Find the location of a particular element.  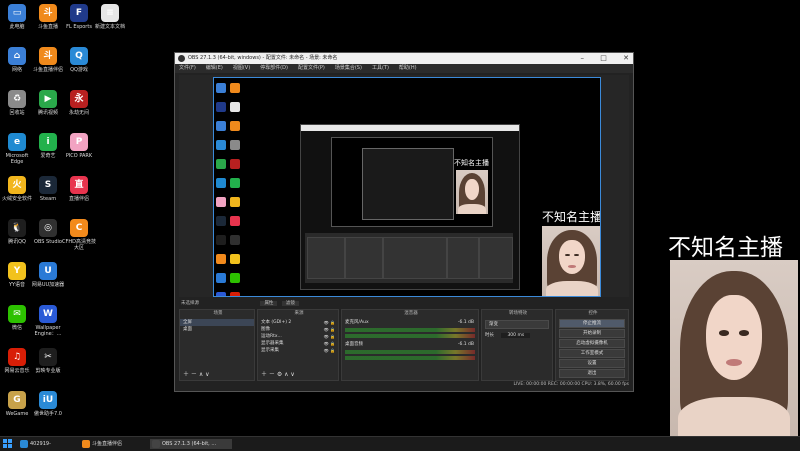

source-item: 显示采集 👁 🔒 is located at coordinates (298, 350).